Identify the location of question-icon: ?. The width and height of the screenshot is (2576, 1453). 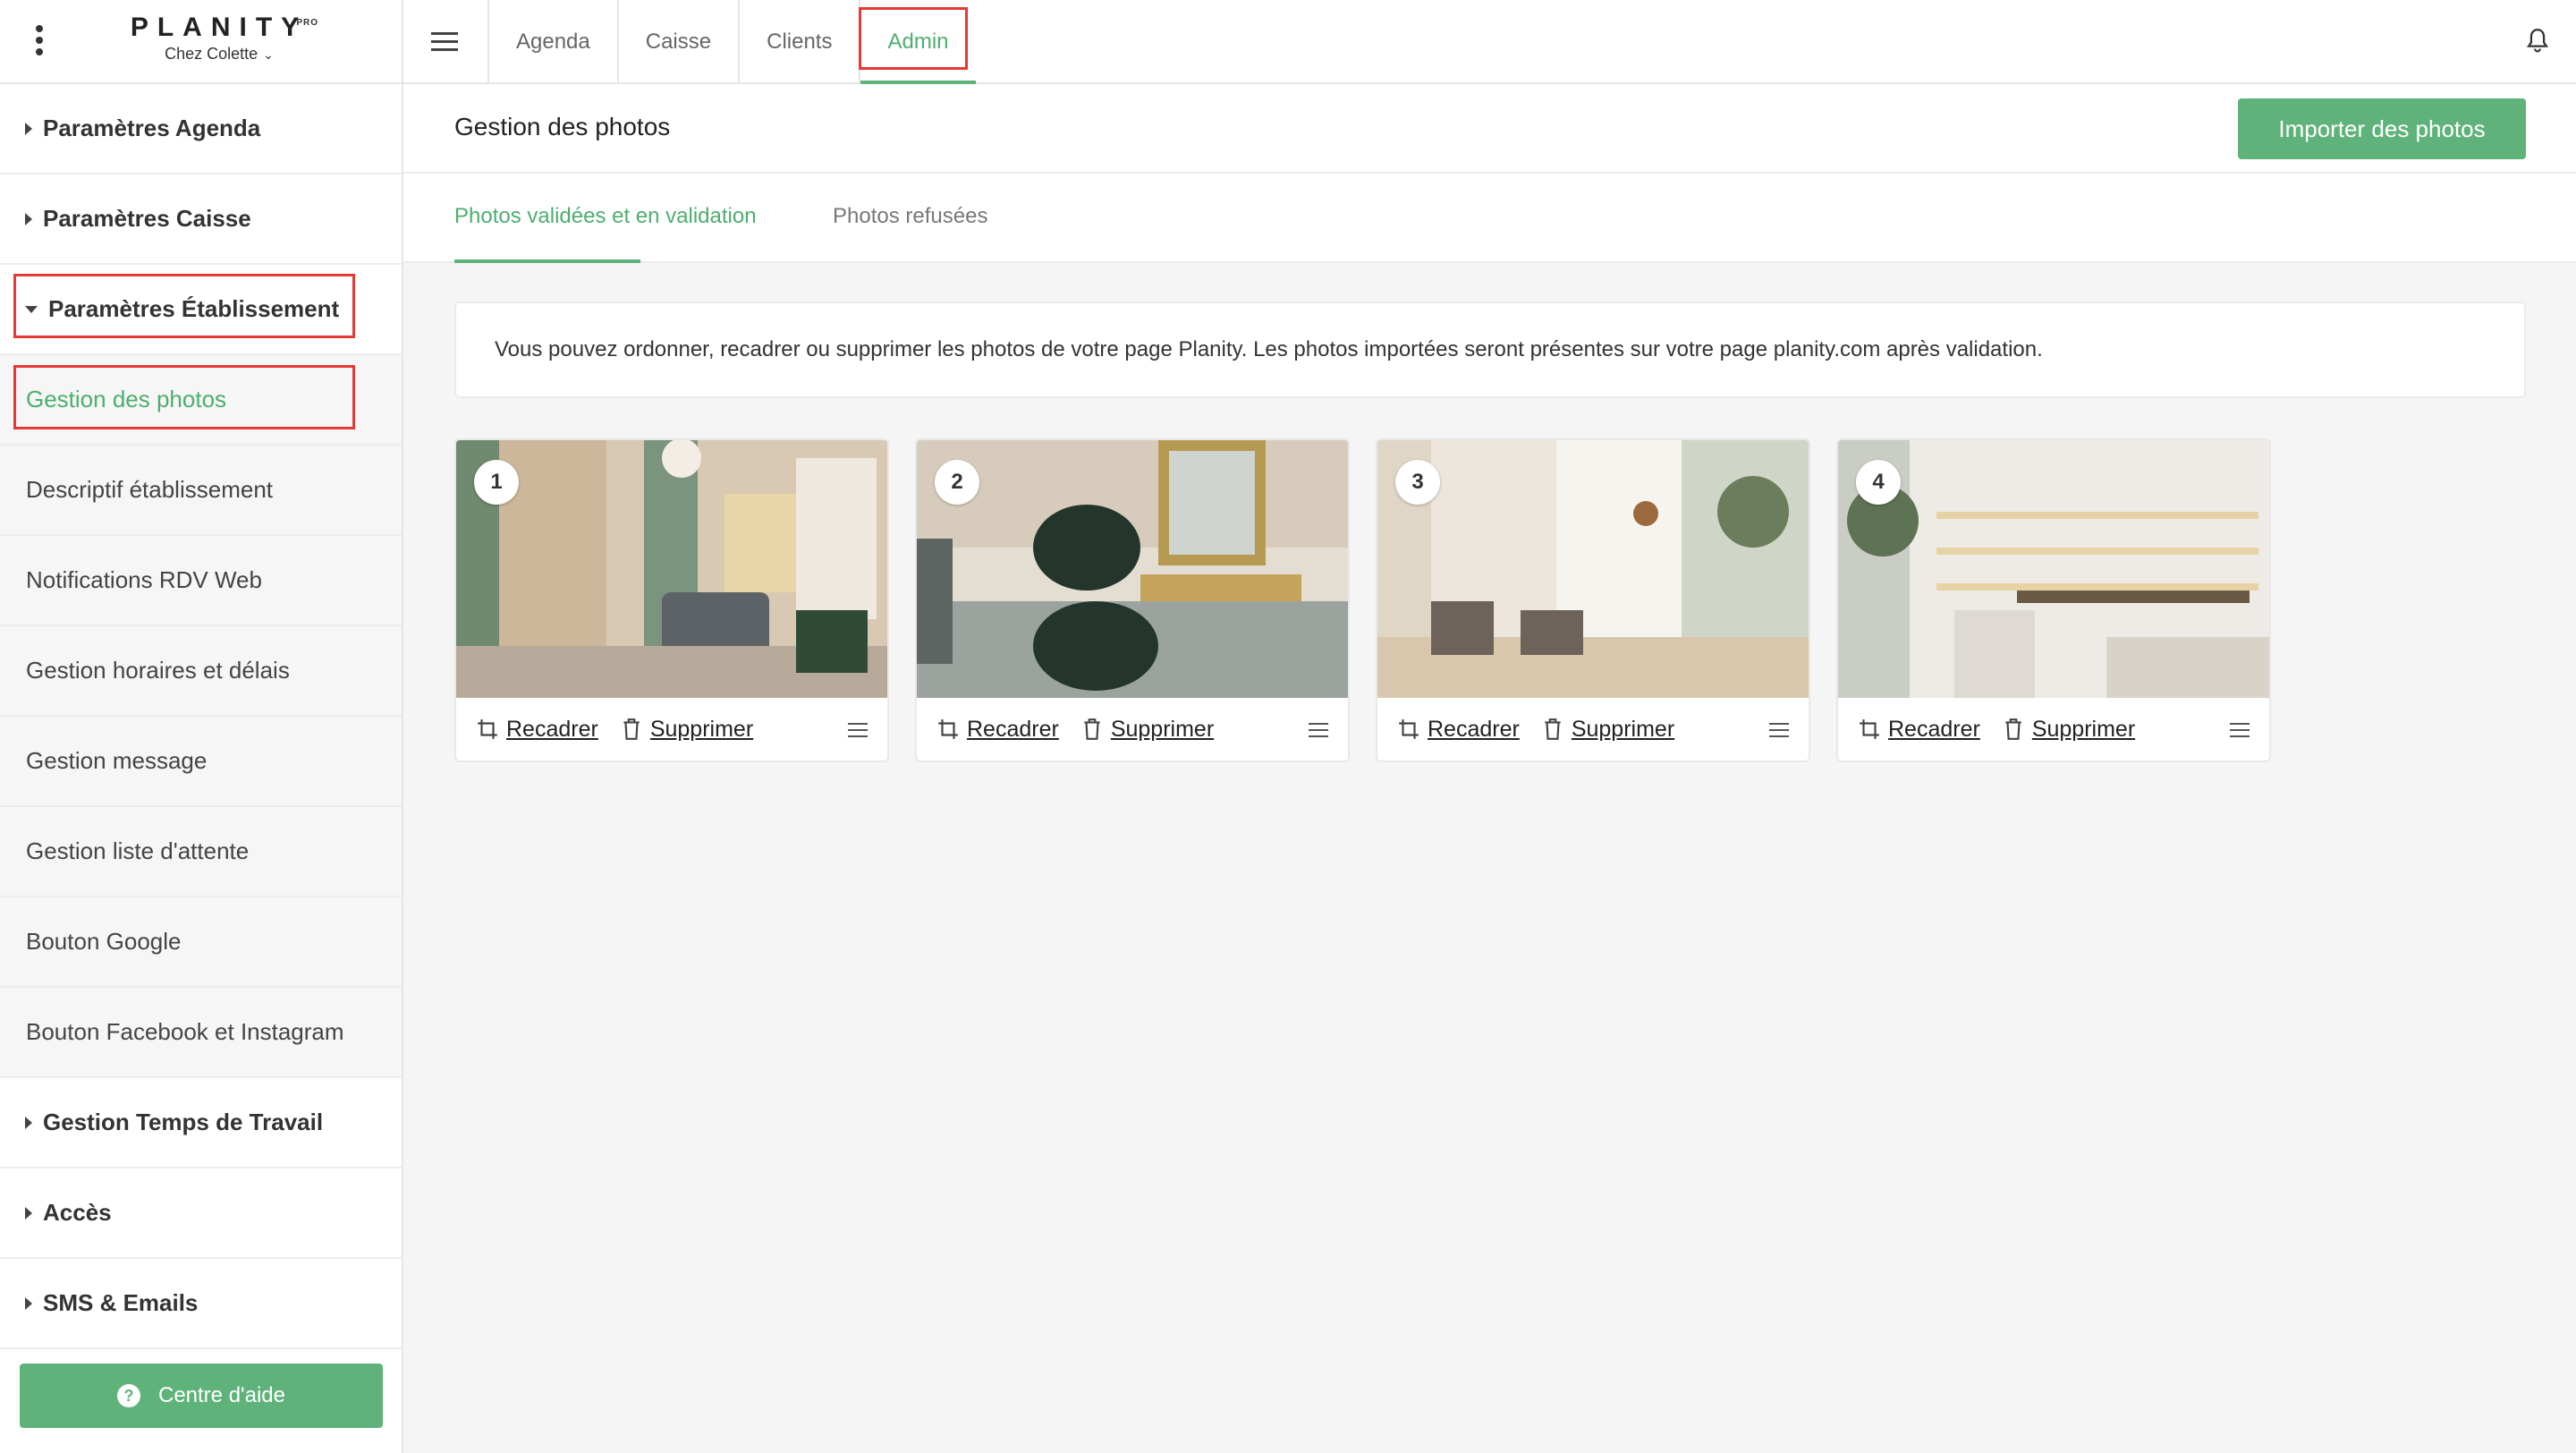
(128, 1395).